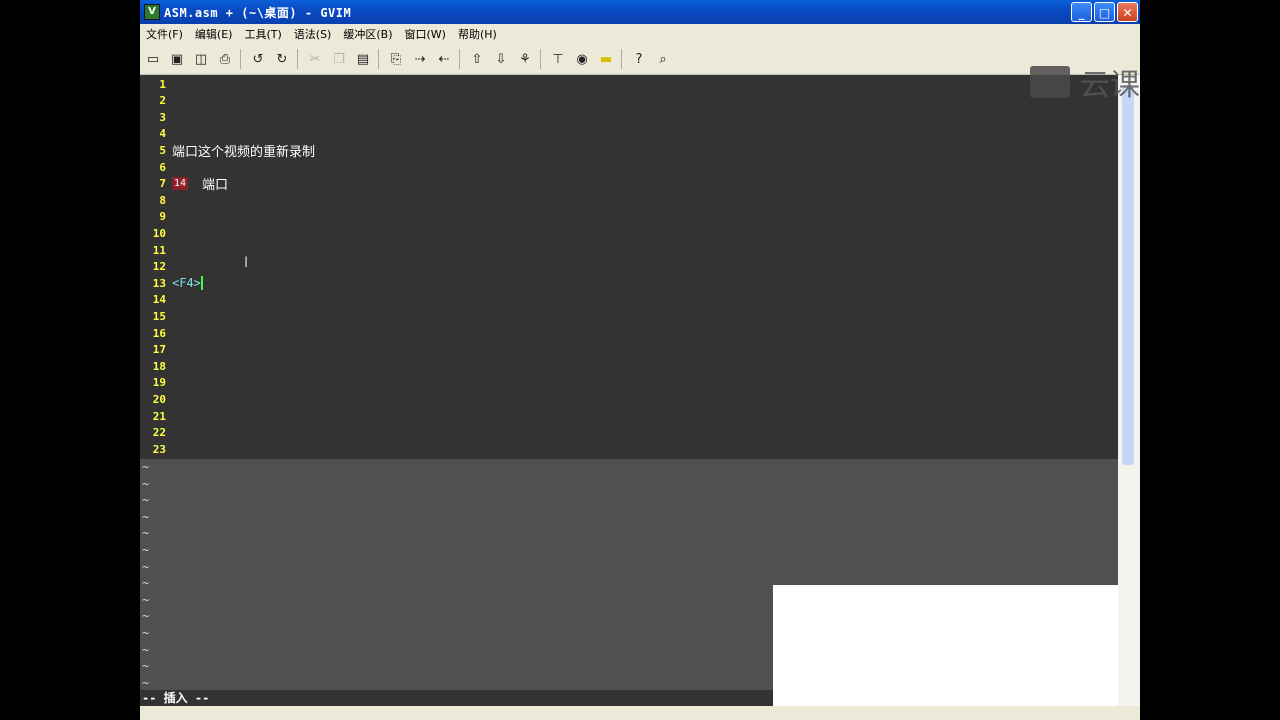 The height and width of the screenshot is (720, 1280). Describe the element at coordinates (558, 59) in the screenshot. I see `make-icon: ⊤` at that location.